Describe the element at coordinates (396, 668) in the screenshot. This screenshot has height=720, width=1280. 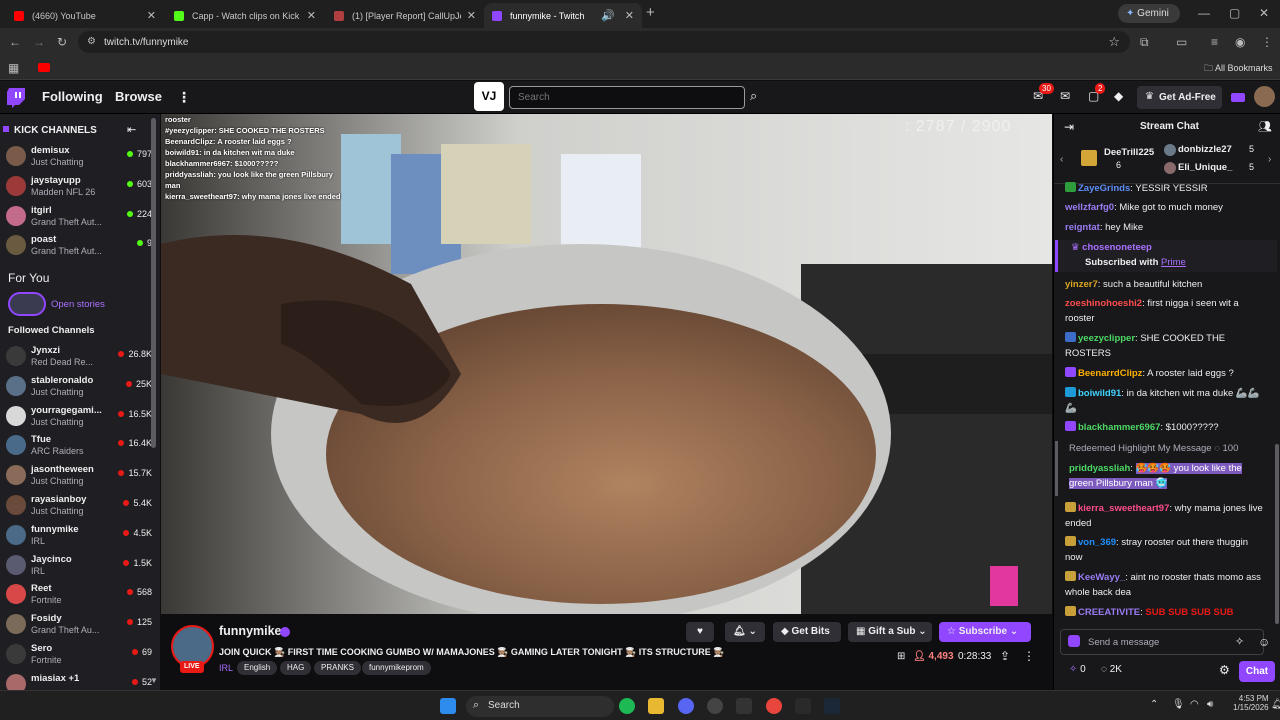
I see `tag-funnymikeprom: funnymikeprom` at that location.